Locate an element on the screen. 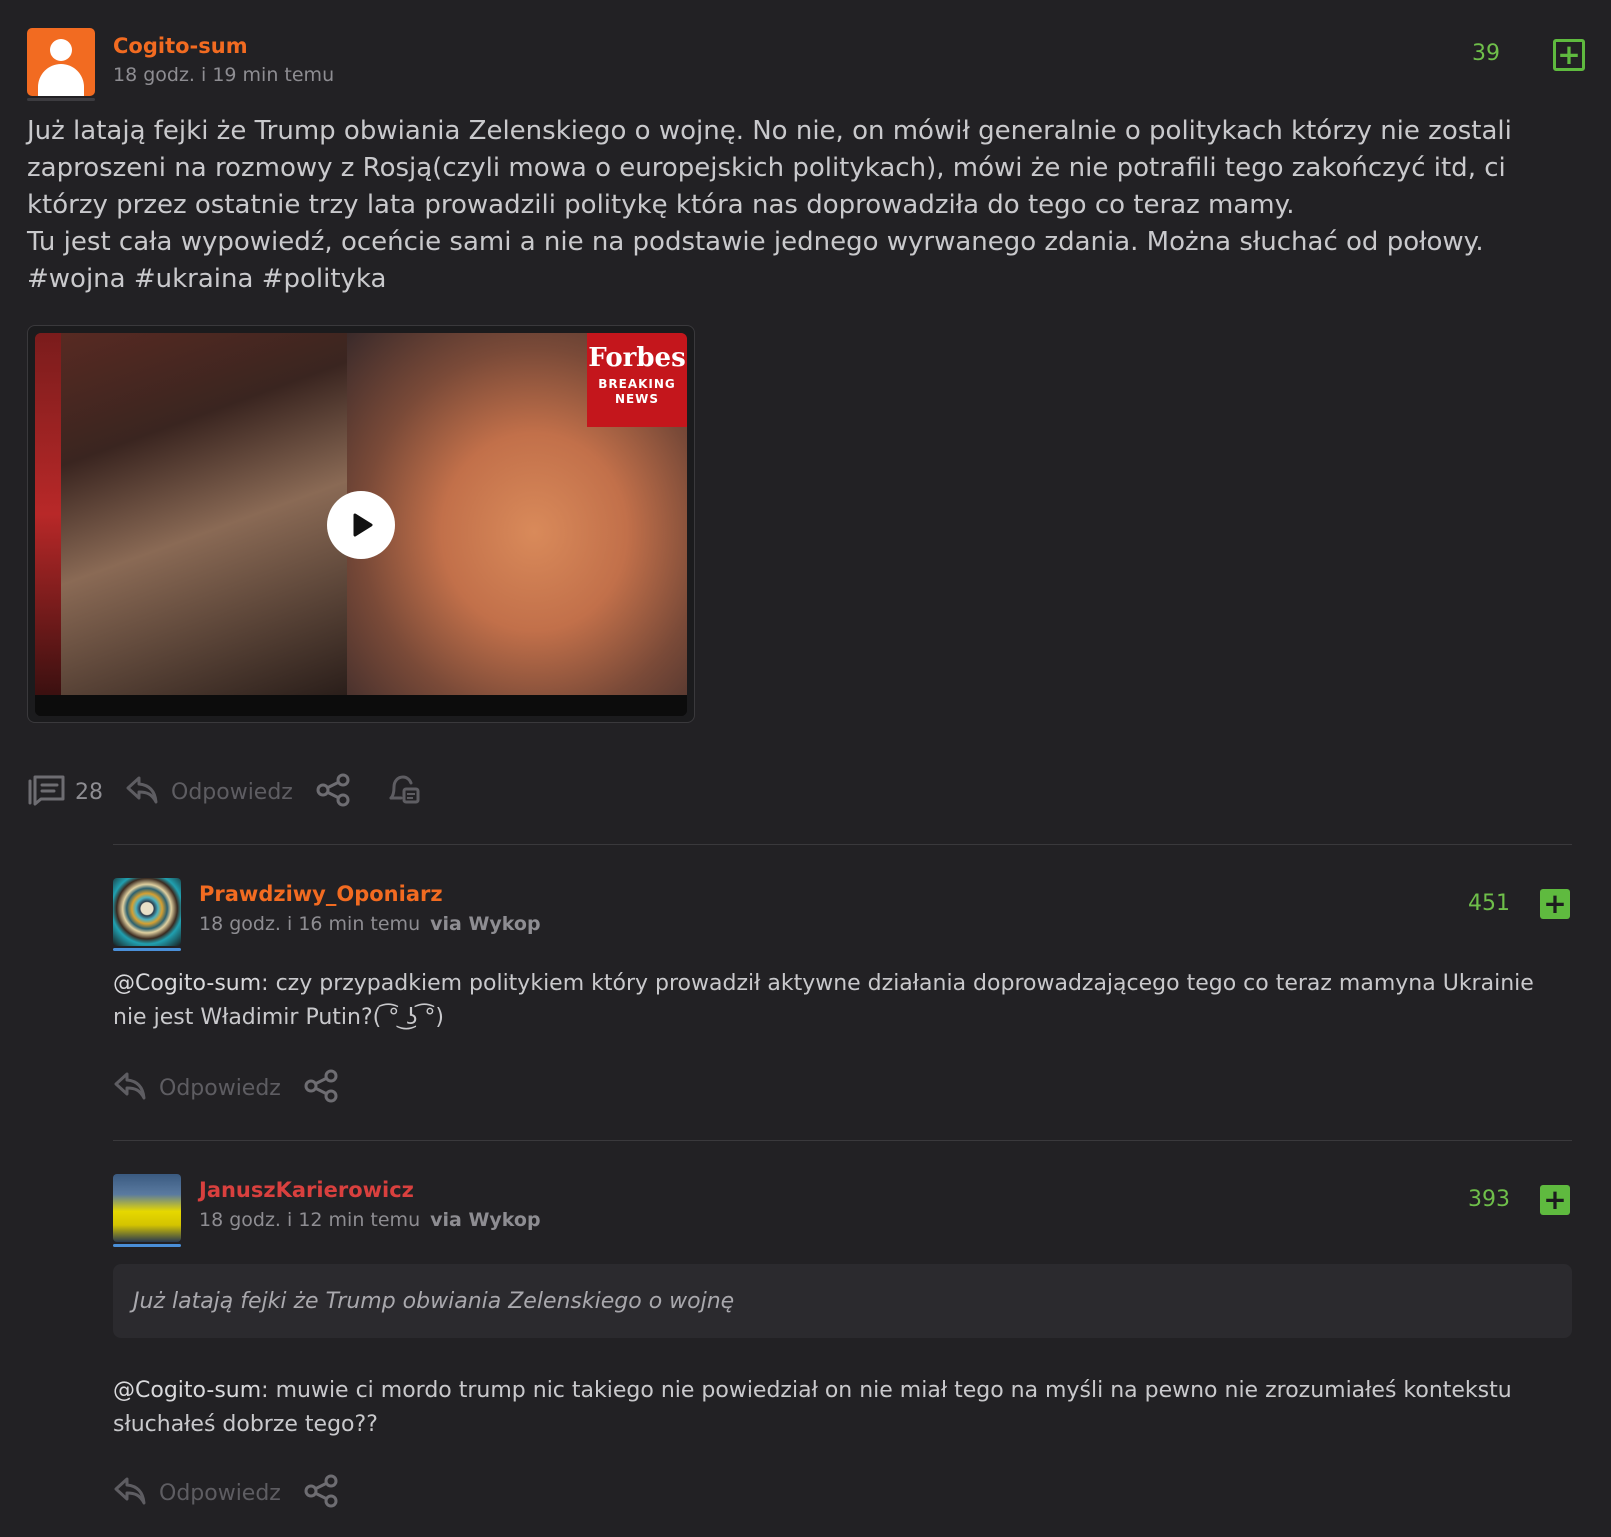 This screenshot has width=1611, height=1537. comment-timestamp: 18 godz. i 16 min temu is located at coordinates (309, 924).